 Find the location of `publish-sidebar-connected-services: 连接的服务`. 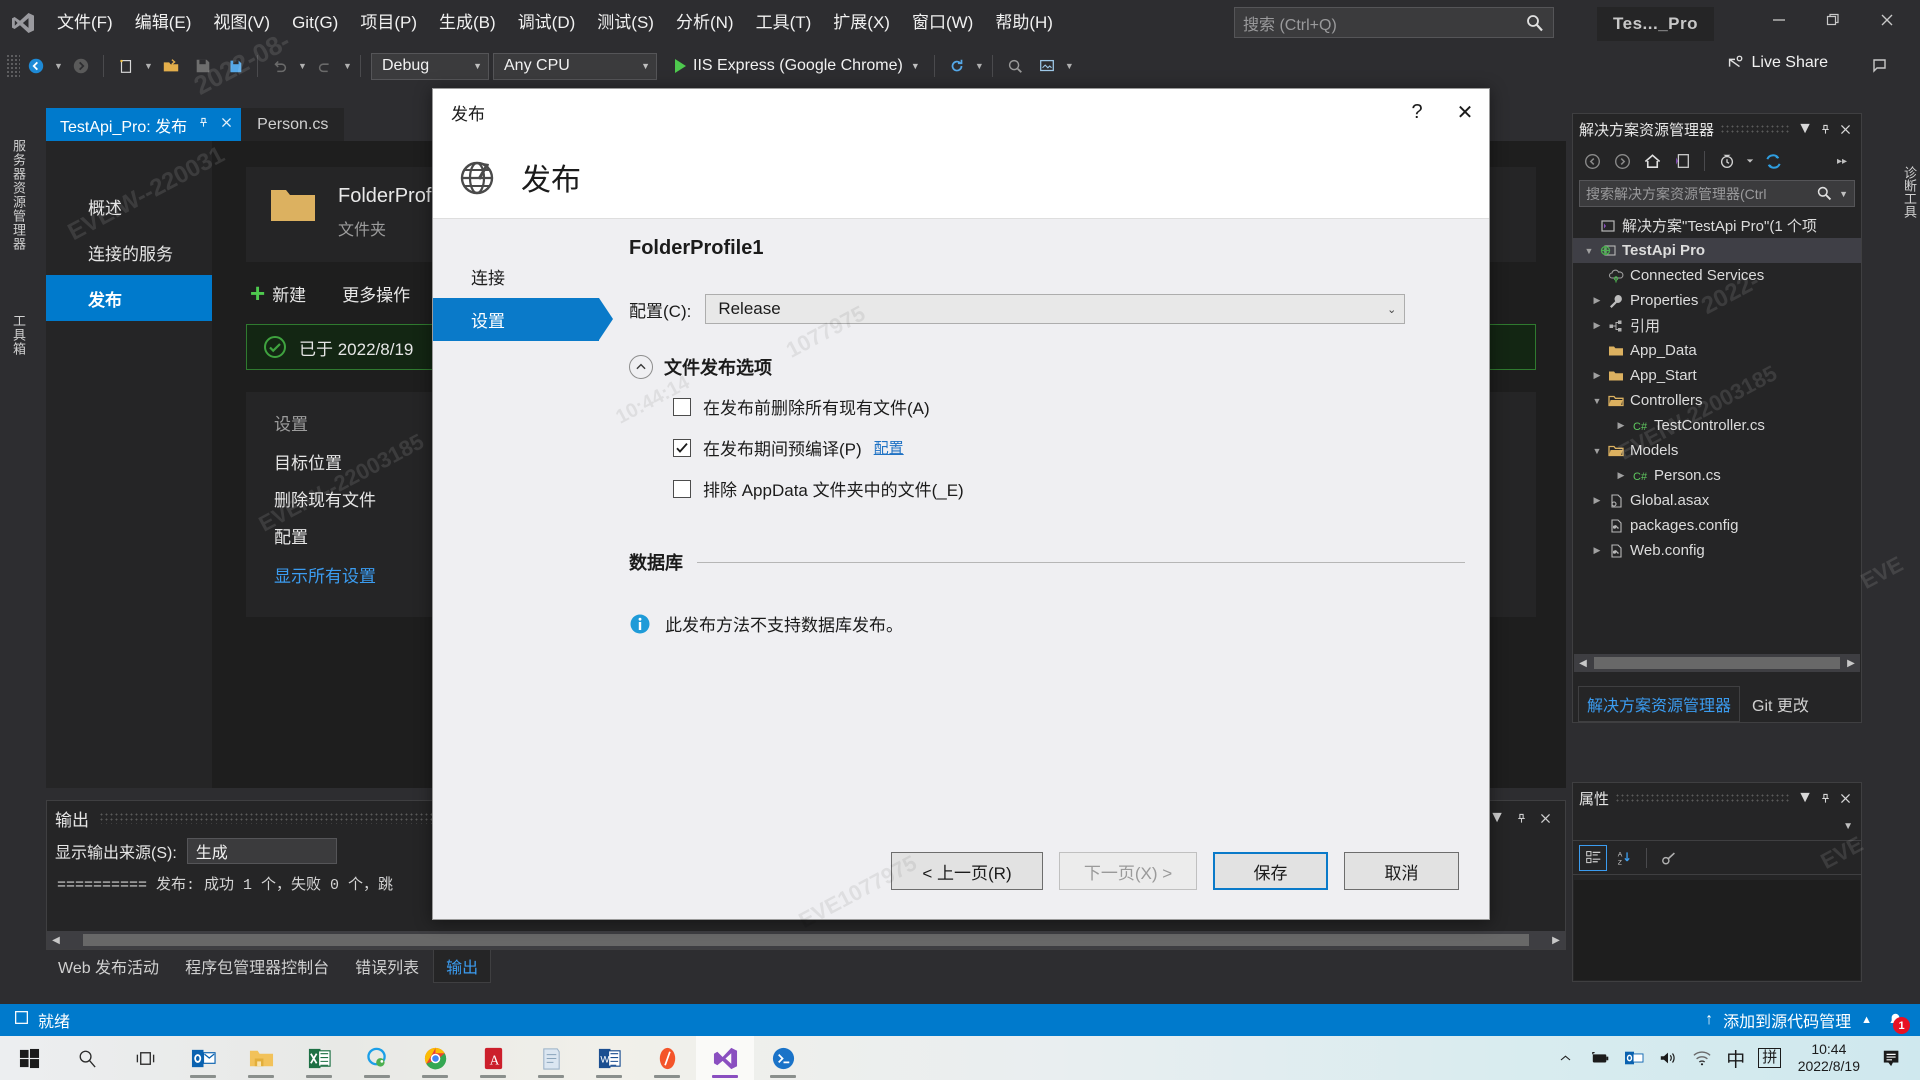

publish-sidebar-connected-services: 连接的服务 is located at coordinates (129, 252).